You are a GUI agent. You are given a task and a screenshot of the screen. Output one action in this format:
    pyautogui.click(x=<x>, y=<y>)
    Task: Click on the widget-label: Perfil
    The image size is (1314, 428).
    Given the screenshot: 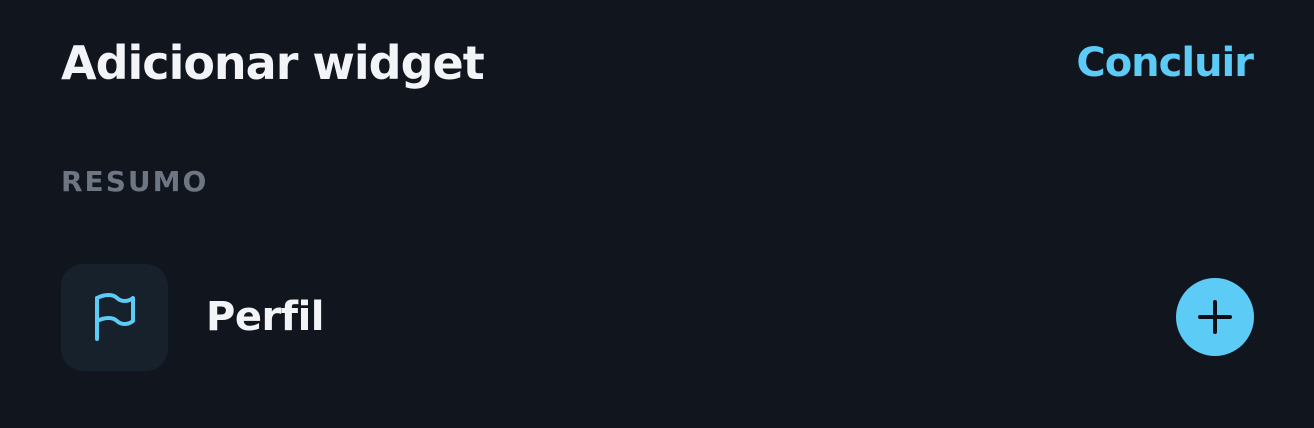 What is the action you would take?
    pyautogui.click(x=265, y=317)
    